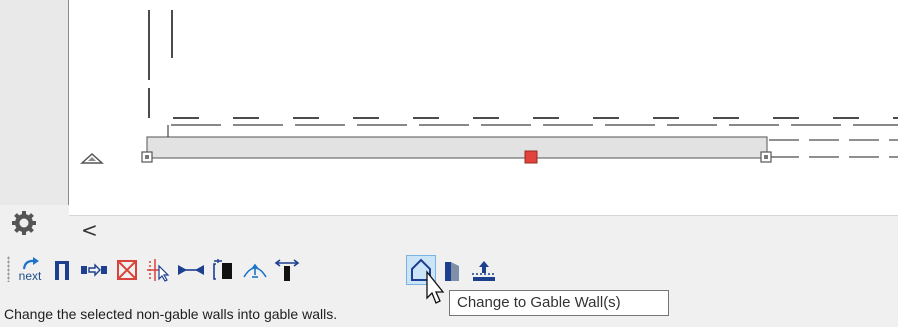  What do you see at coordinates (34, 102) in the screenshot?
I see `left-side-panel` at bounding box center [34, 102].